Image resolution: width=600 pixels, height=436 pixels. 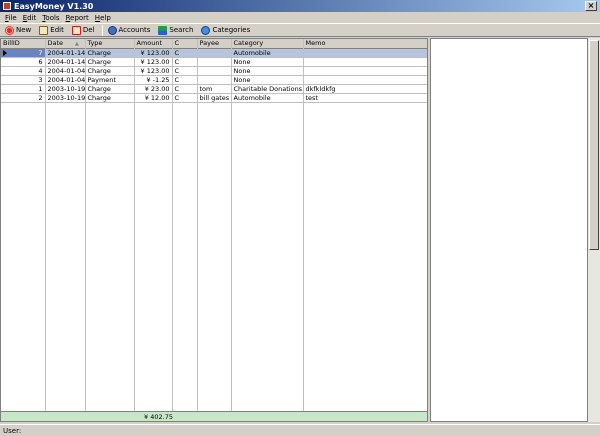 What do you see at coordinates (365, 98) in the screenshot?
I see `cell-memo: test` at bounding box center [365, 98].